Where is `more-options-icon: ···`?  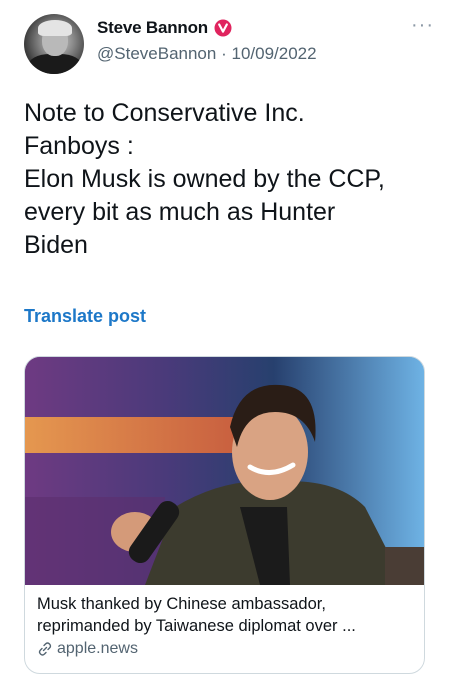 more-options-icon: ··· is located at coordinates (422, 25).